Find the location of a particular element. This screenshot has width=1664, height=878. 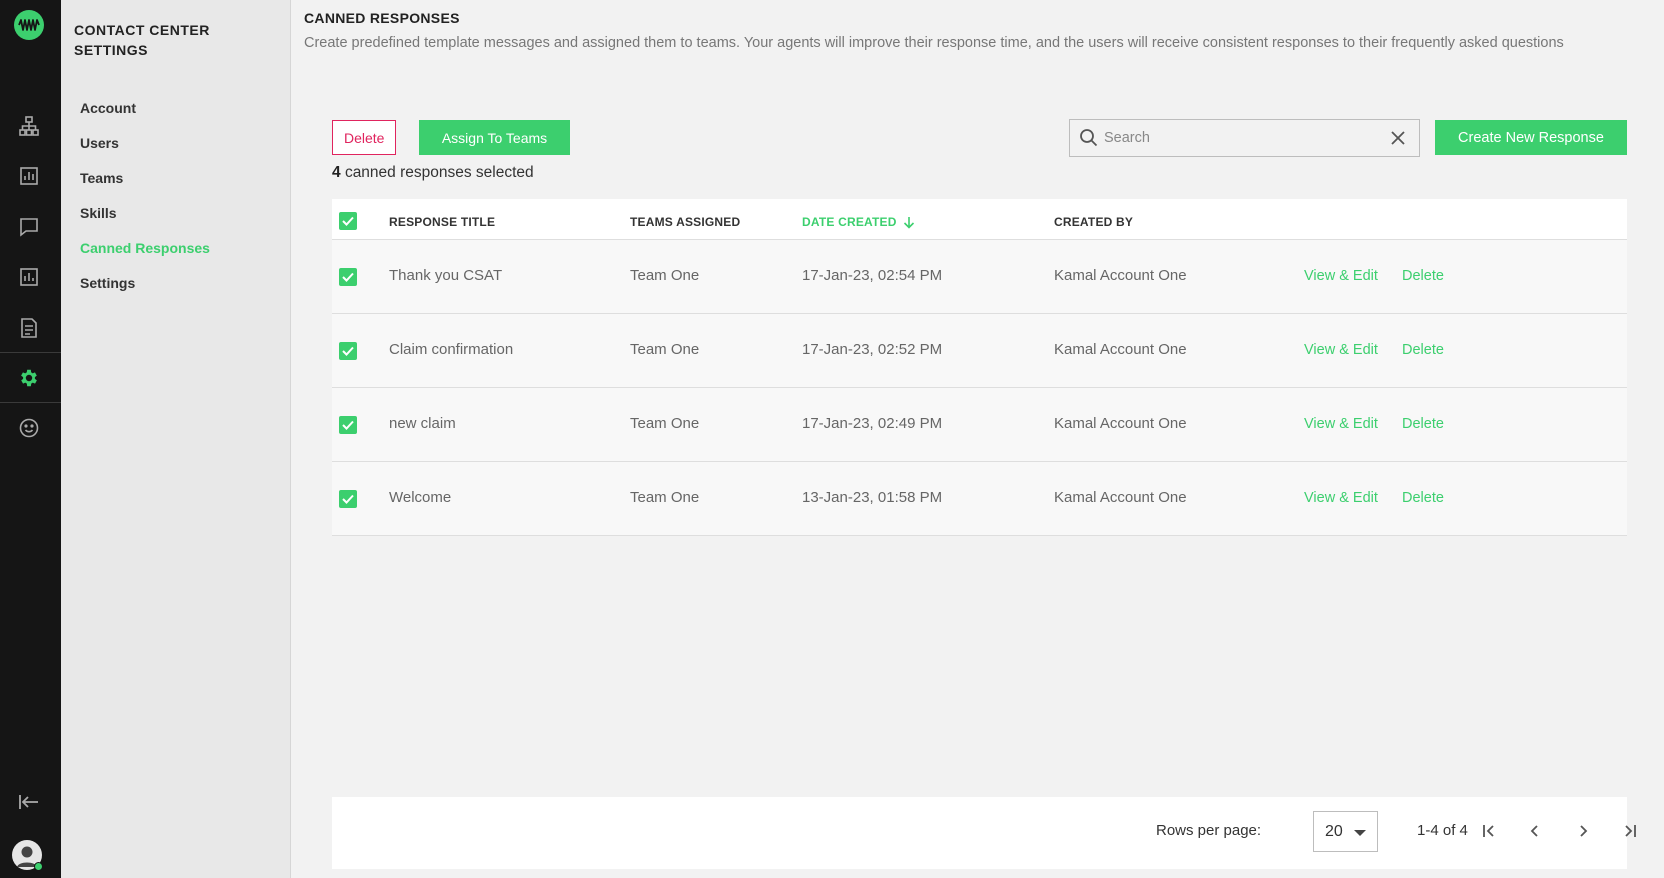

date-created: 17-Jan-23, 02:52 PM is located at coordinates (872, 349).